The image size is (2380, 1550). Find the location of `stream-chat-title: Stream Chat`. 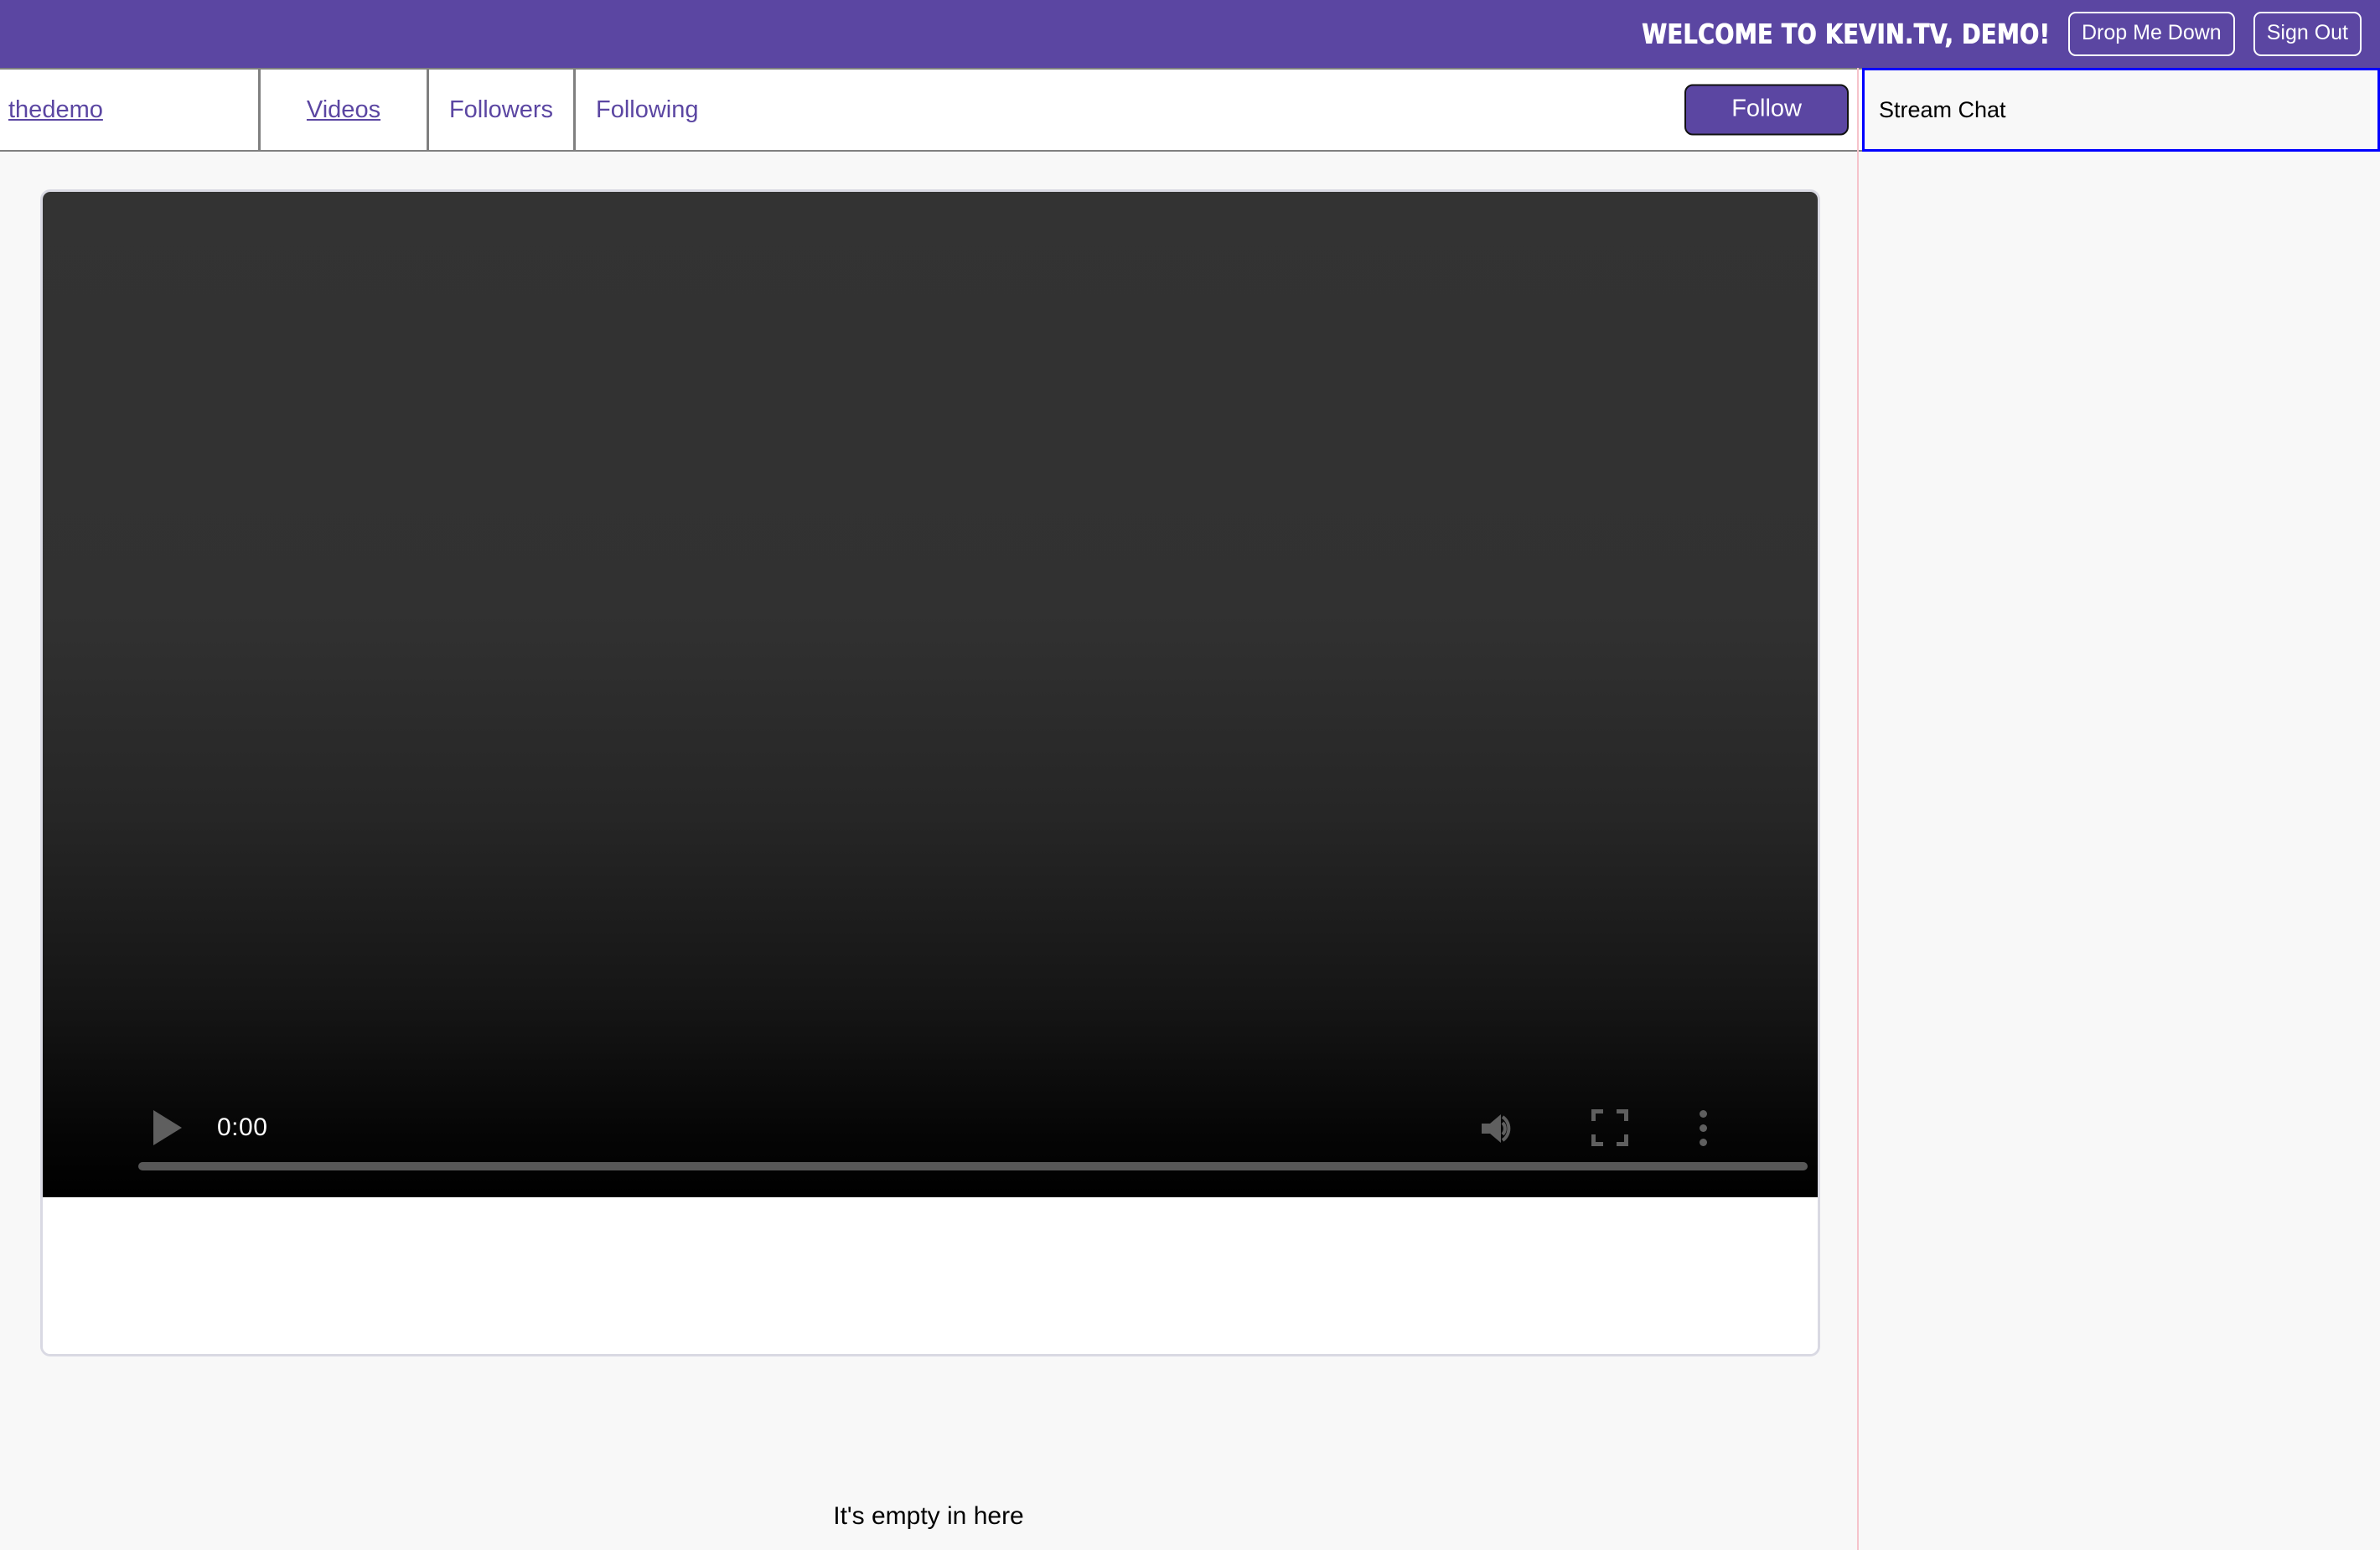

stream-chat-title: Stream Chat is located at coordinates (1942, 109).